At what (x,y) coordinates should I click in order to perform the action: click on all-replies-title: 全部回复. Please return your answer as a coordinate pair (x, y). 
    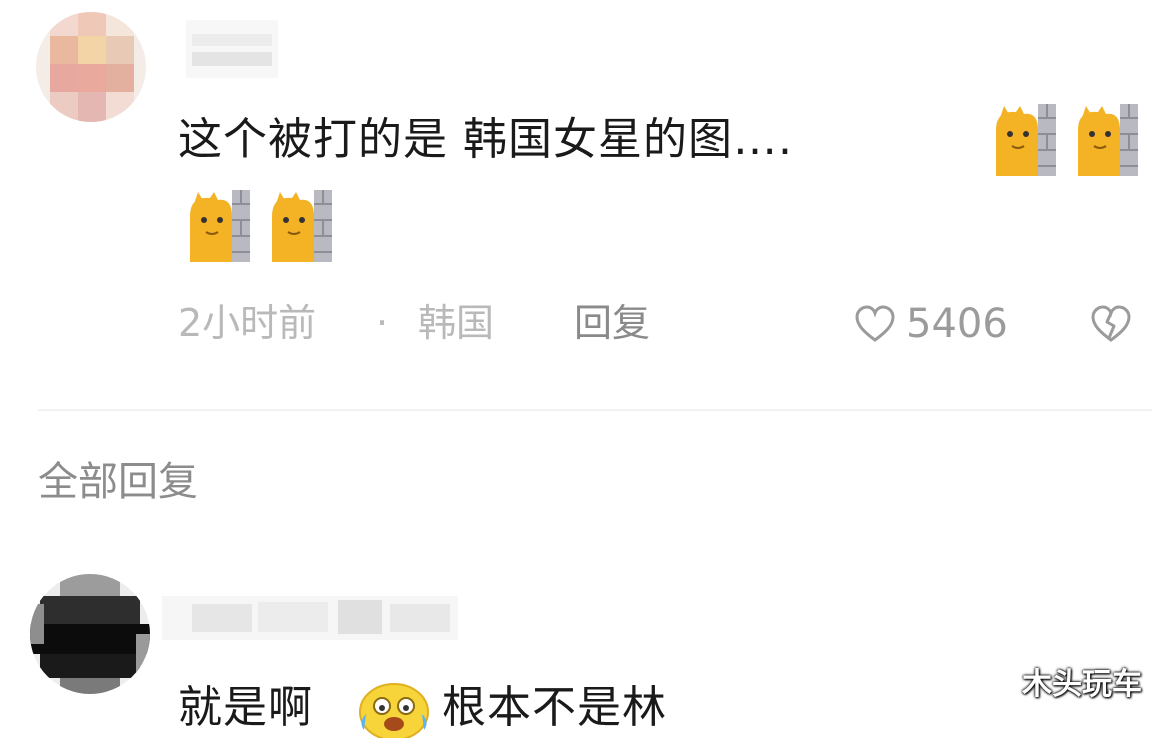
    Looking at the image, I should click on (118, 482).